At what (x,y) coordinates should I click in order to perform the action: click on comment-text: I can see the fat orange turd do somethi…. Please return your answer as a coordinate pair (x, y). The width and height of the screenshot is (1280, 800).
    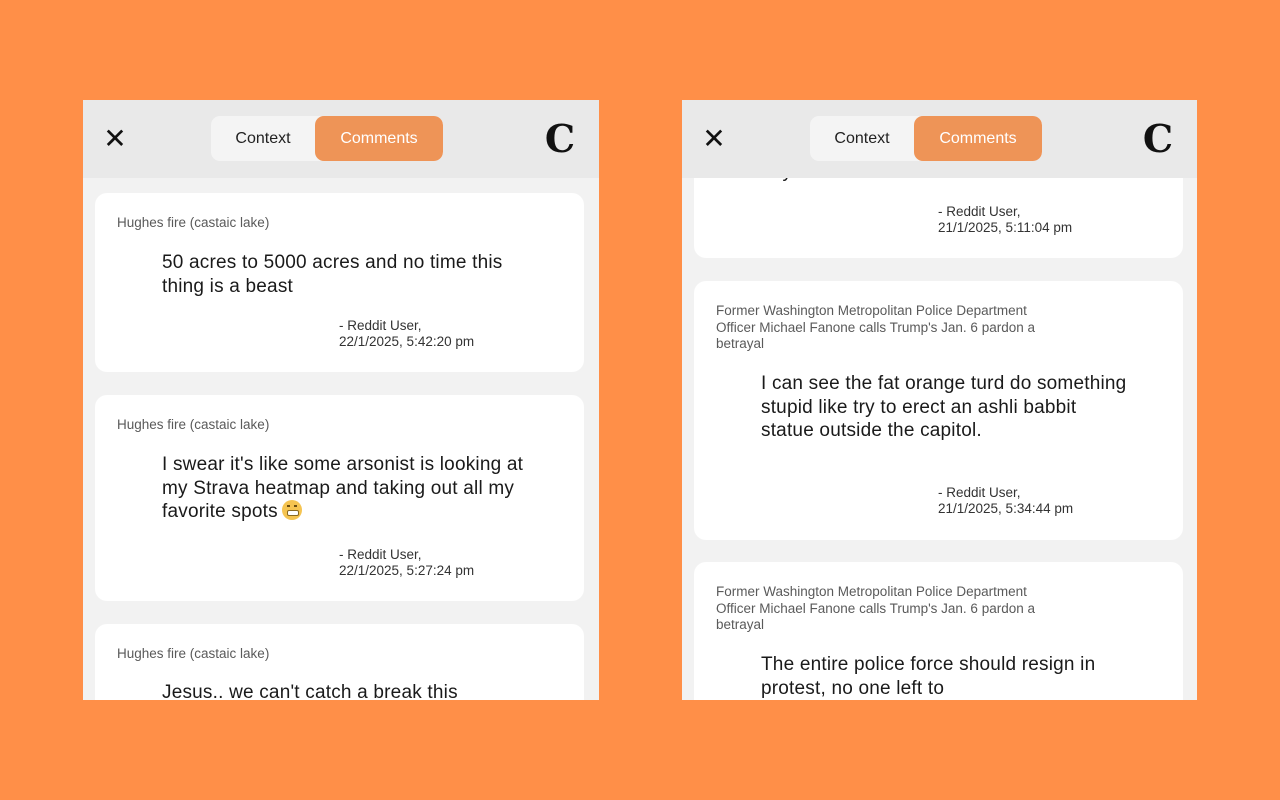
    Looking at the image, I should click on (944, 407).